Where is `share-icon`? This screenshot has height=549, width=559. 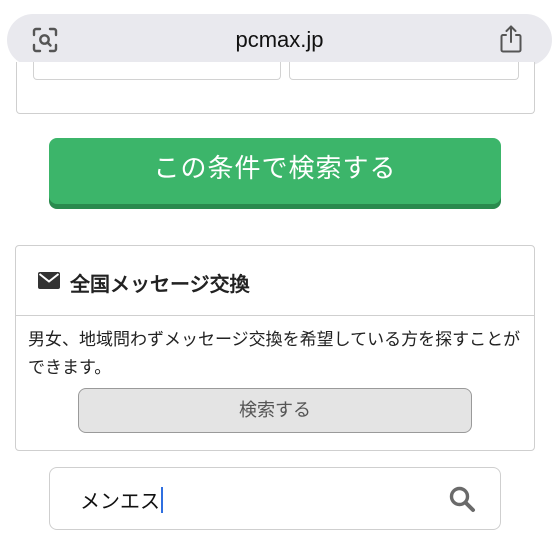 share-icon is located at coordinates (511, 39).